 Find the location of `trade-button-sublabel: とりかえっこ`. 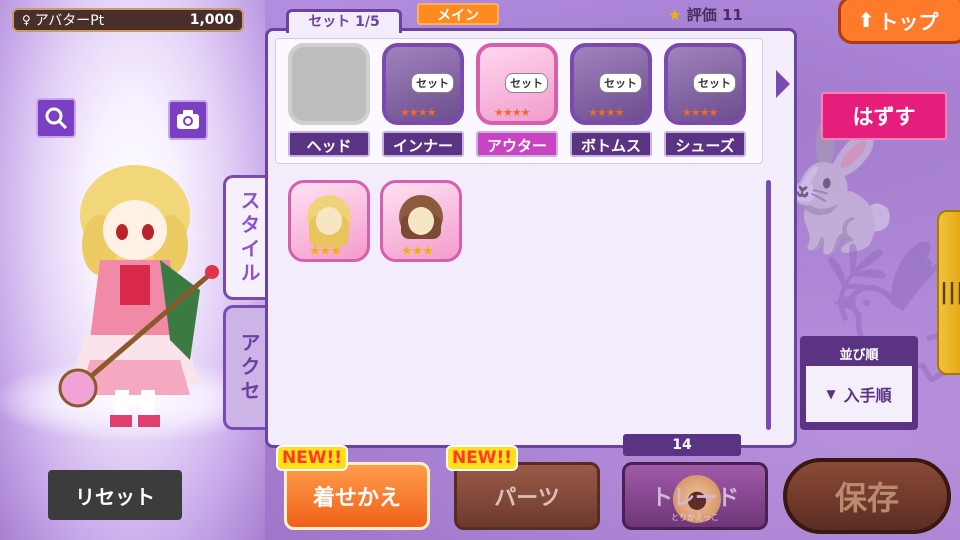

trade-button-sublabel: とりかえっこ is located at coordinates (695, 517).